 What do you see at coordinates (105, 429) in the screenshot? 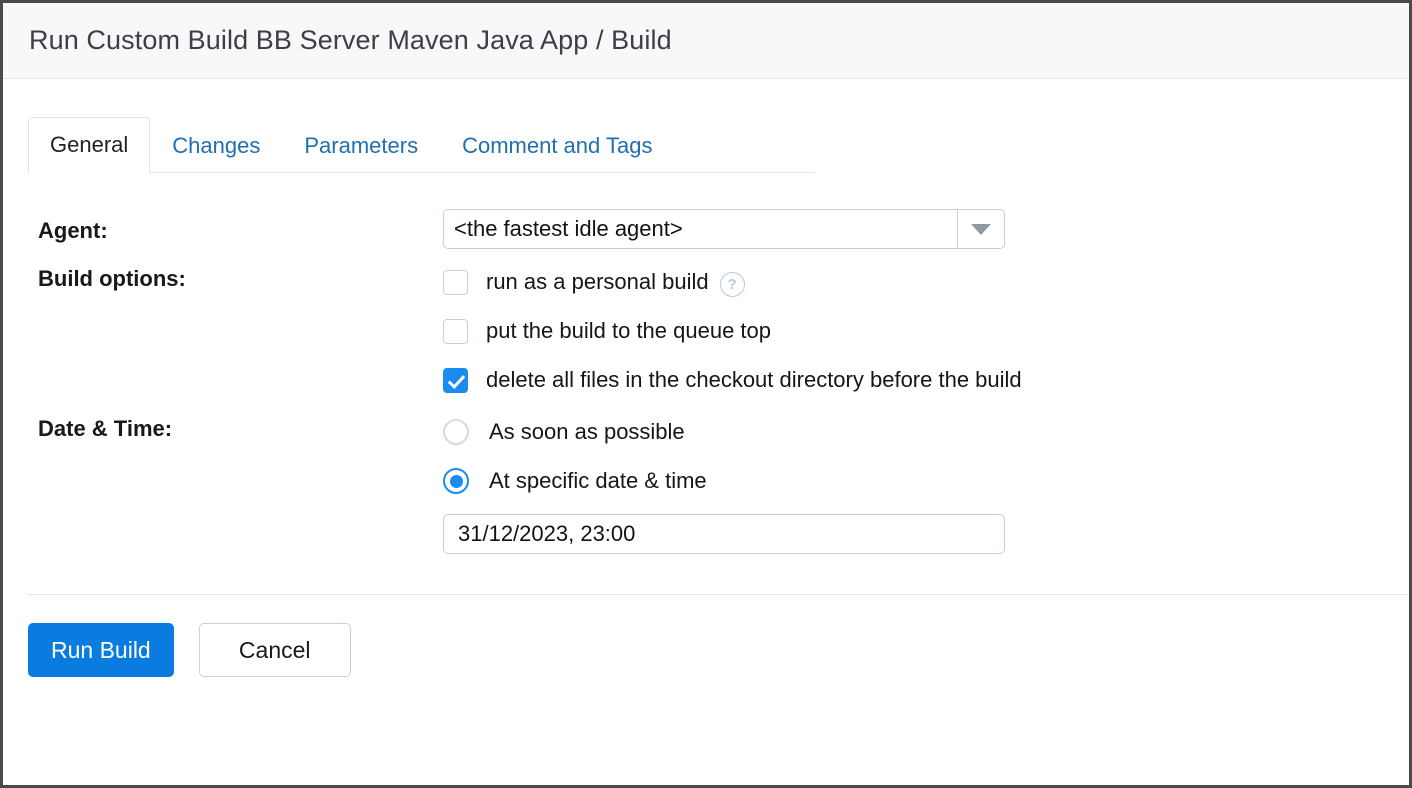
I see `date-time-label: Date & Time:` at bounding box center [105, 429].